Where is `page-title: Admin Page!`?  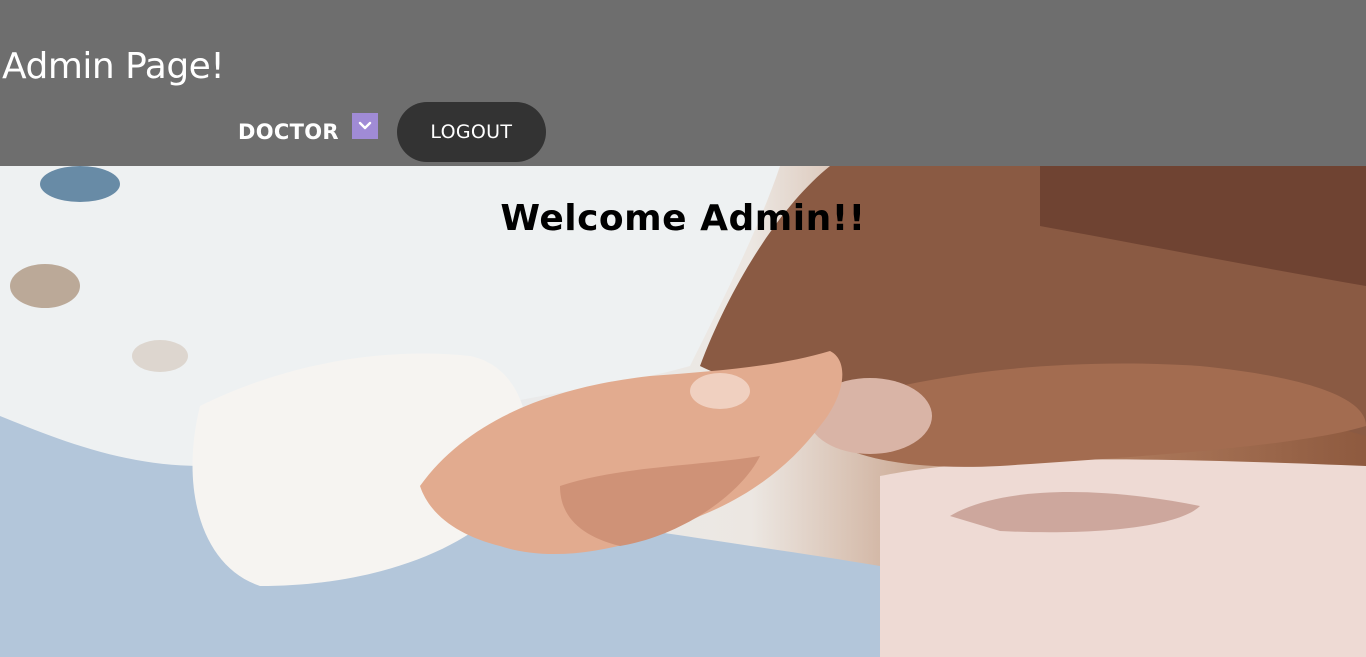 page-title: Admin Page! is located at coordinates (113, 66).